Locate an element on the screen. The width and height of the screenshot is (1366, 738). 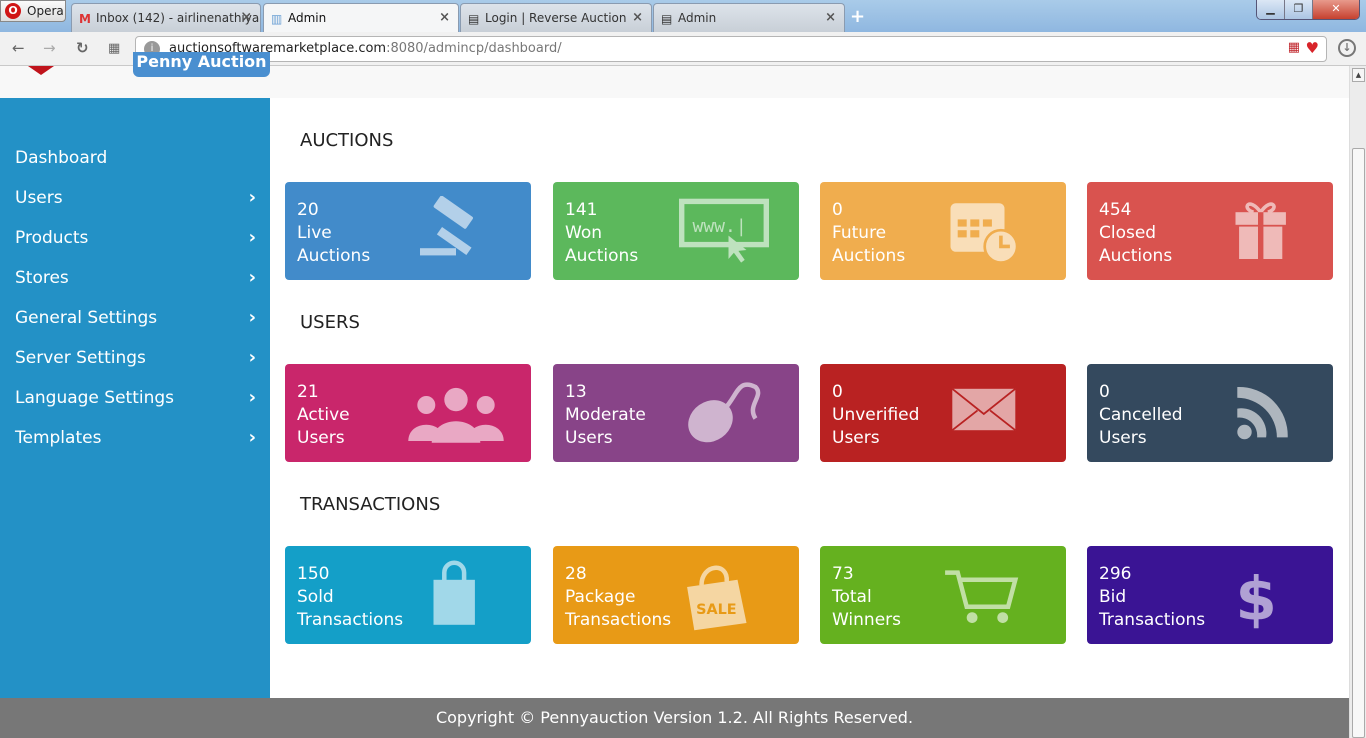
forward-icon: → is located at coordinates (49, 48).